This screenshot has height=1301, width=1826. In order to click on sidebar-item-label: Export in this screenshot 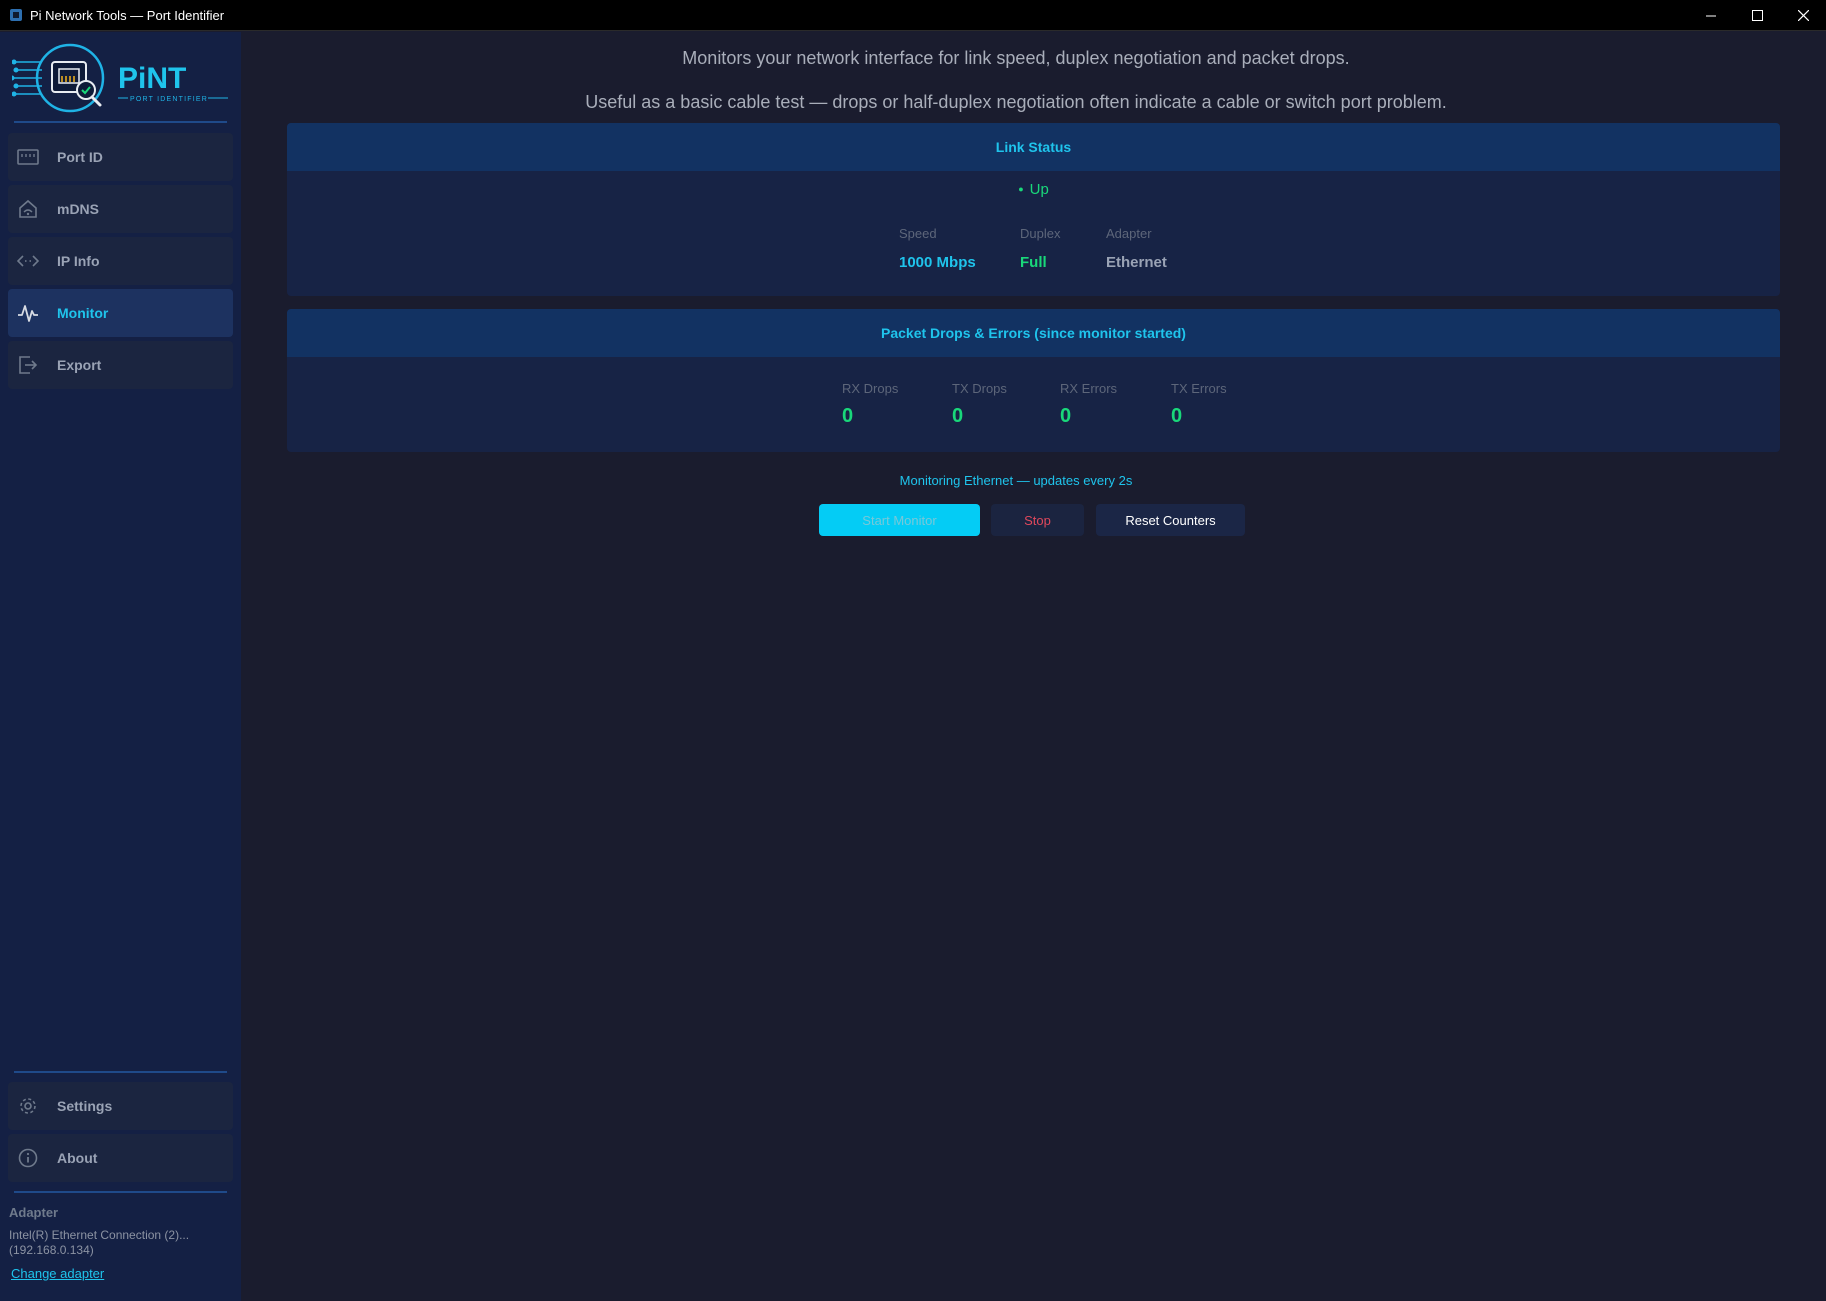, I will do `click(79, 365)`.